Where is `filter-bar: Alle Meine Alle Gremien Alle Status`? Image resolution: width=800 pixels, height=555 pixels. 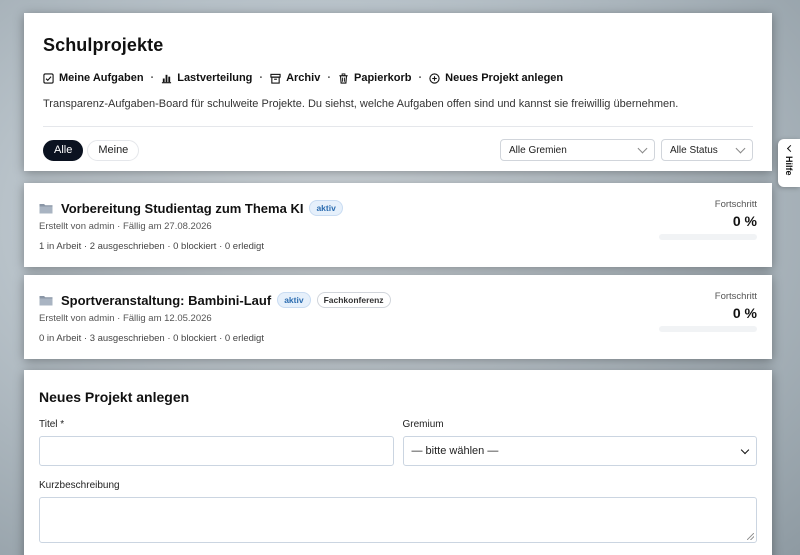 filter-bar: Alle Meine Alle Gremien Alle Status is located at coordinates (398, 150).